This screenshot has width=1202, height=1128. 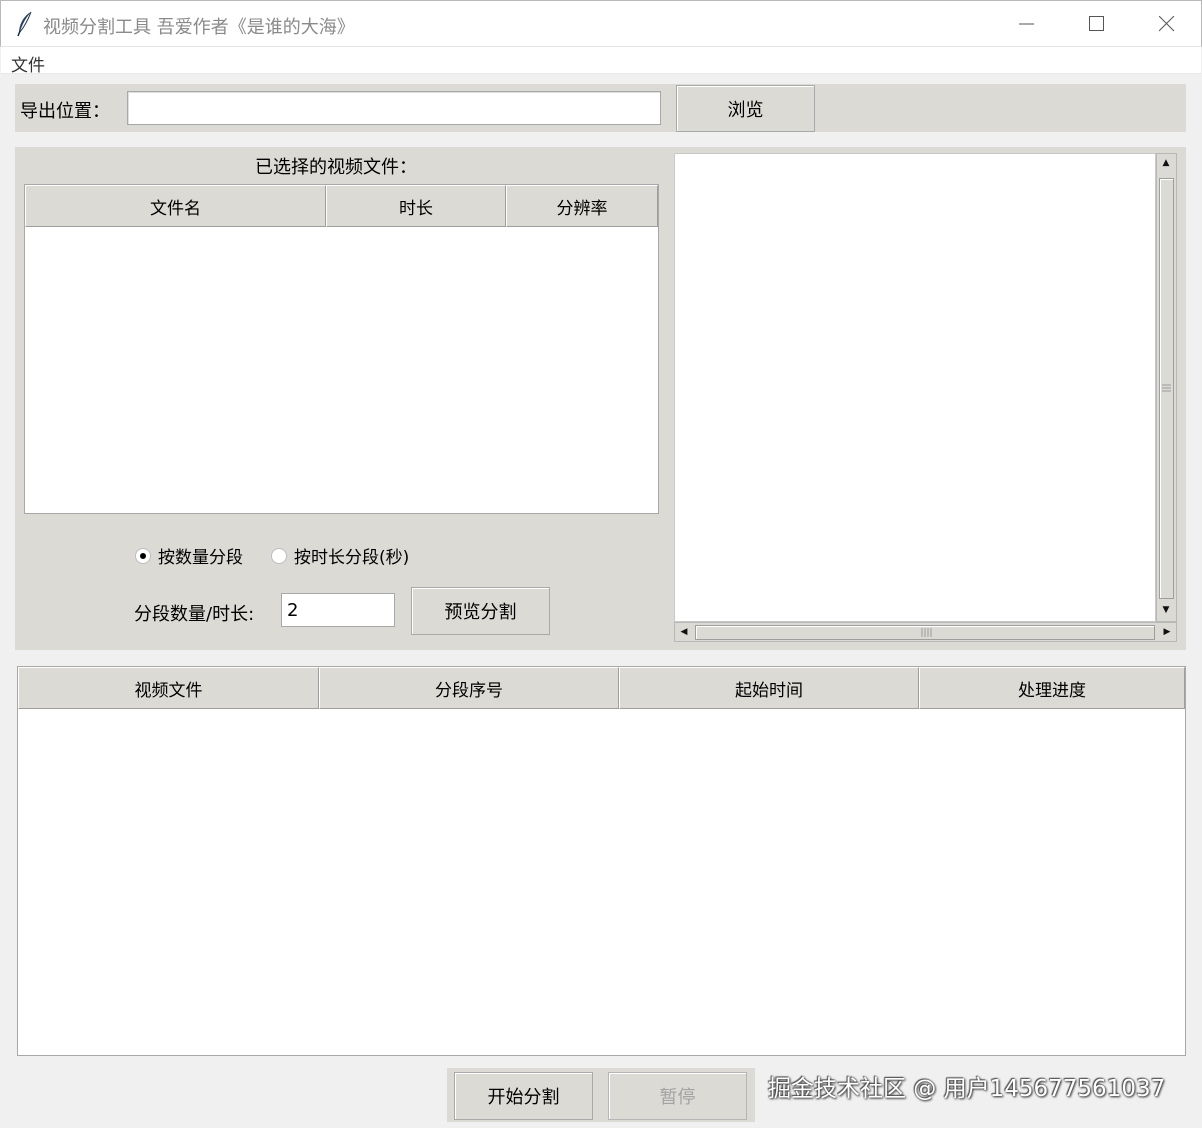 I want to click on scroll-down-icon: ▼, so click(x=1166, y=610).